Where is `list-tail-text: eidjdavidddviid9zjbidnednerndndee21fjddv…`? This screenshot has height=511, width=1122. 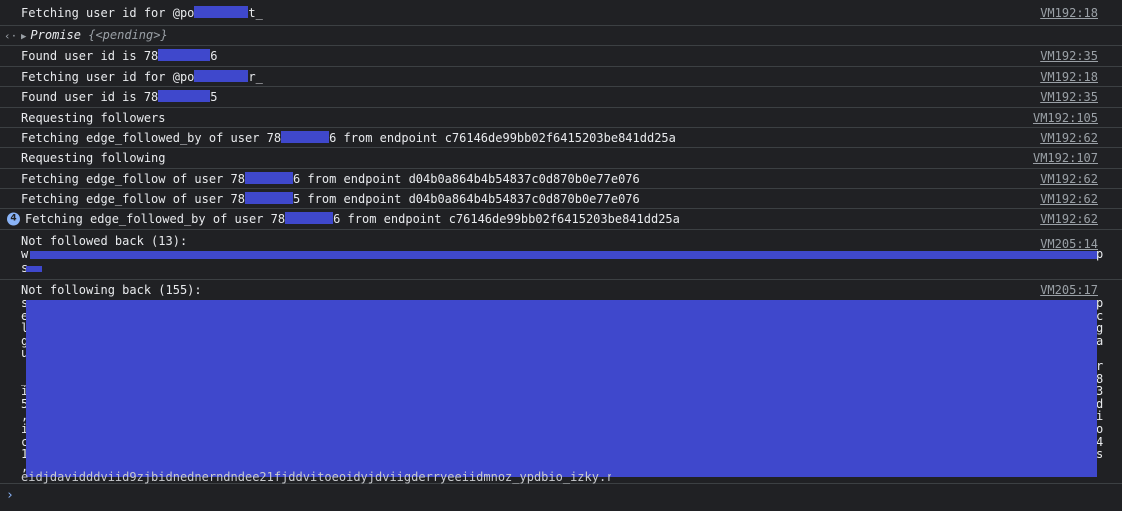
list-tail-text: eidjdavidddviid9zjbidnednerndndee21fjddv… is located at coordinates (316, 477).